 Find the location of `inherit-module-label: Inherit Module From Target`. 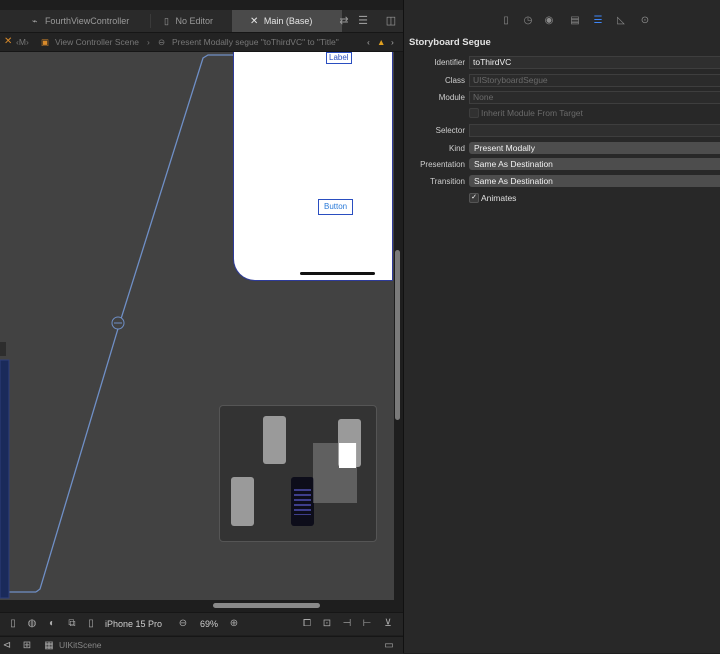

inherit-module-label: Inherit Module From Target is located at coordinates (532, 113).